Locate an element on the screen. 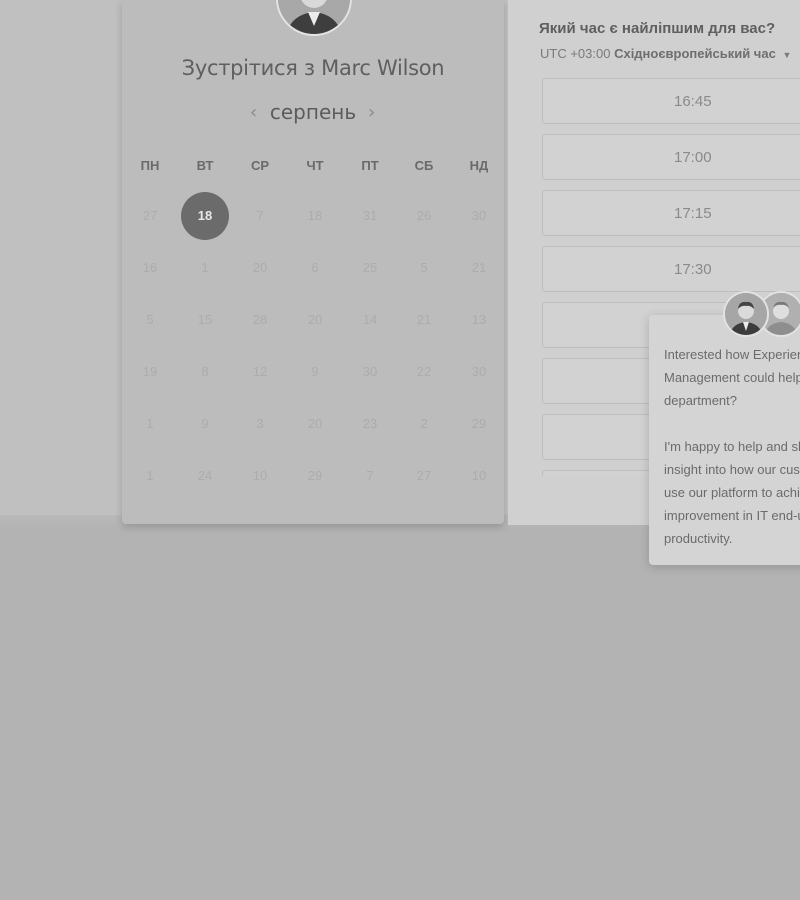 This screenshot has height=900, width=800. weekday-label: СР is located at coordinates (260, 165).